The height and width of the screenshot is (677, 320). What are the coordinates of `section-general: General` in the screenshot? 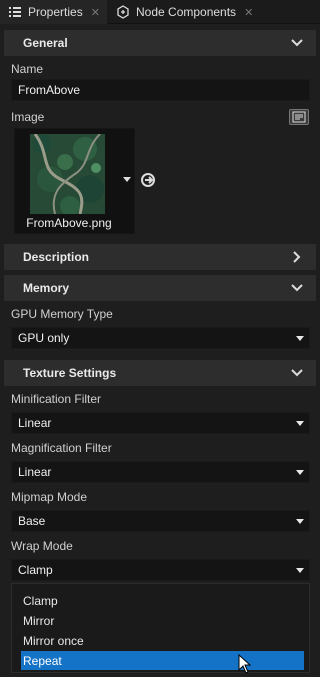 It's located at (160, 43).